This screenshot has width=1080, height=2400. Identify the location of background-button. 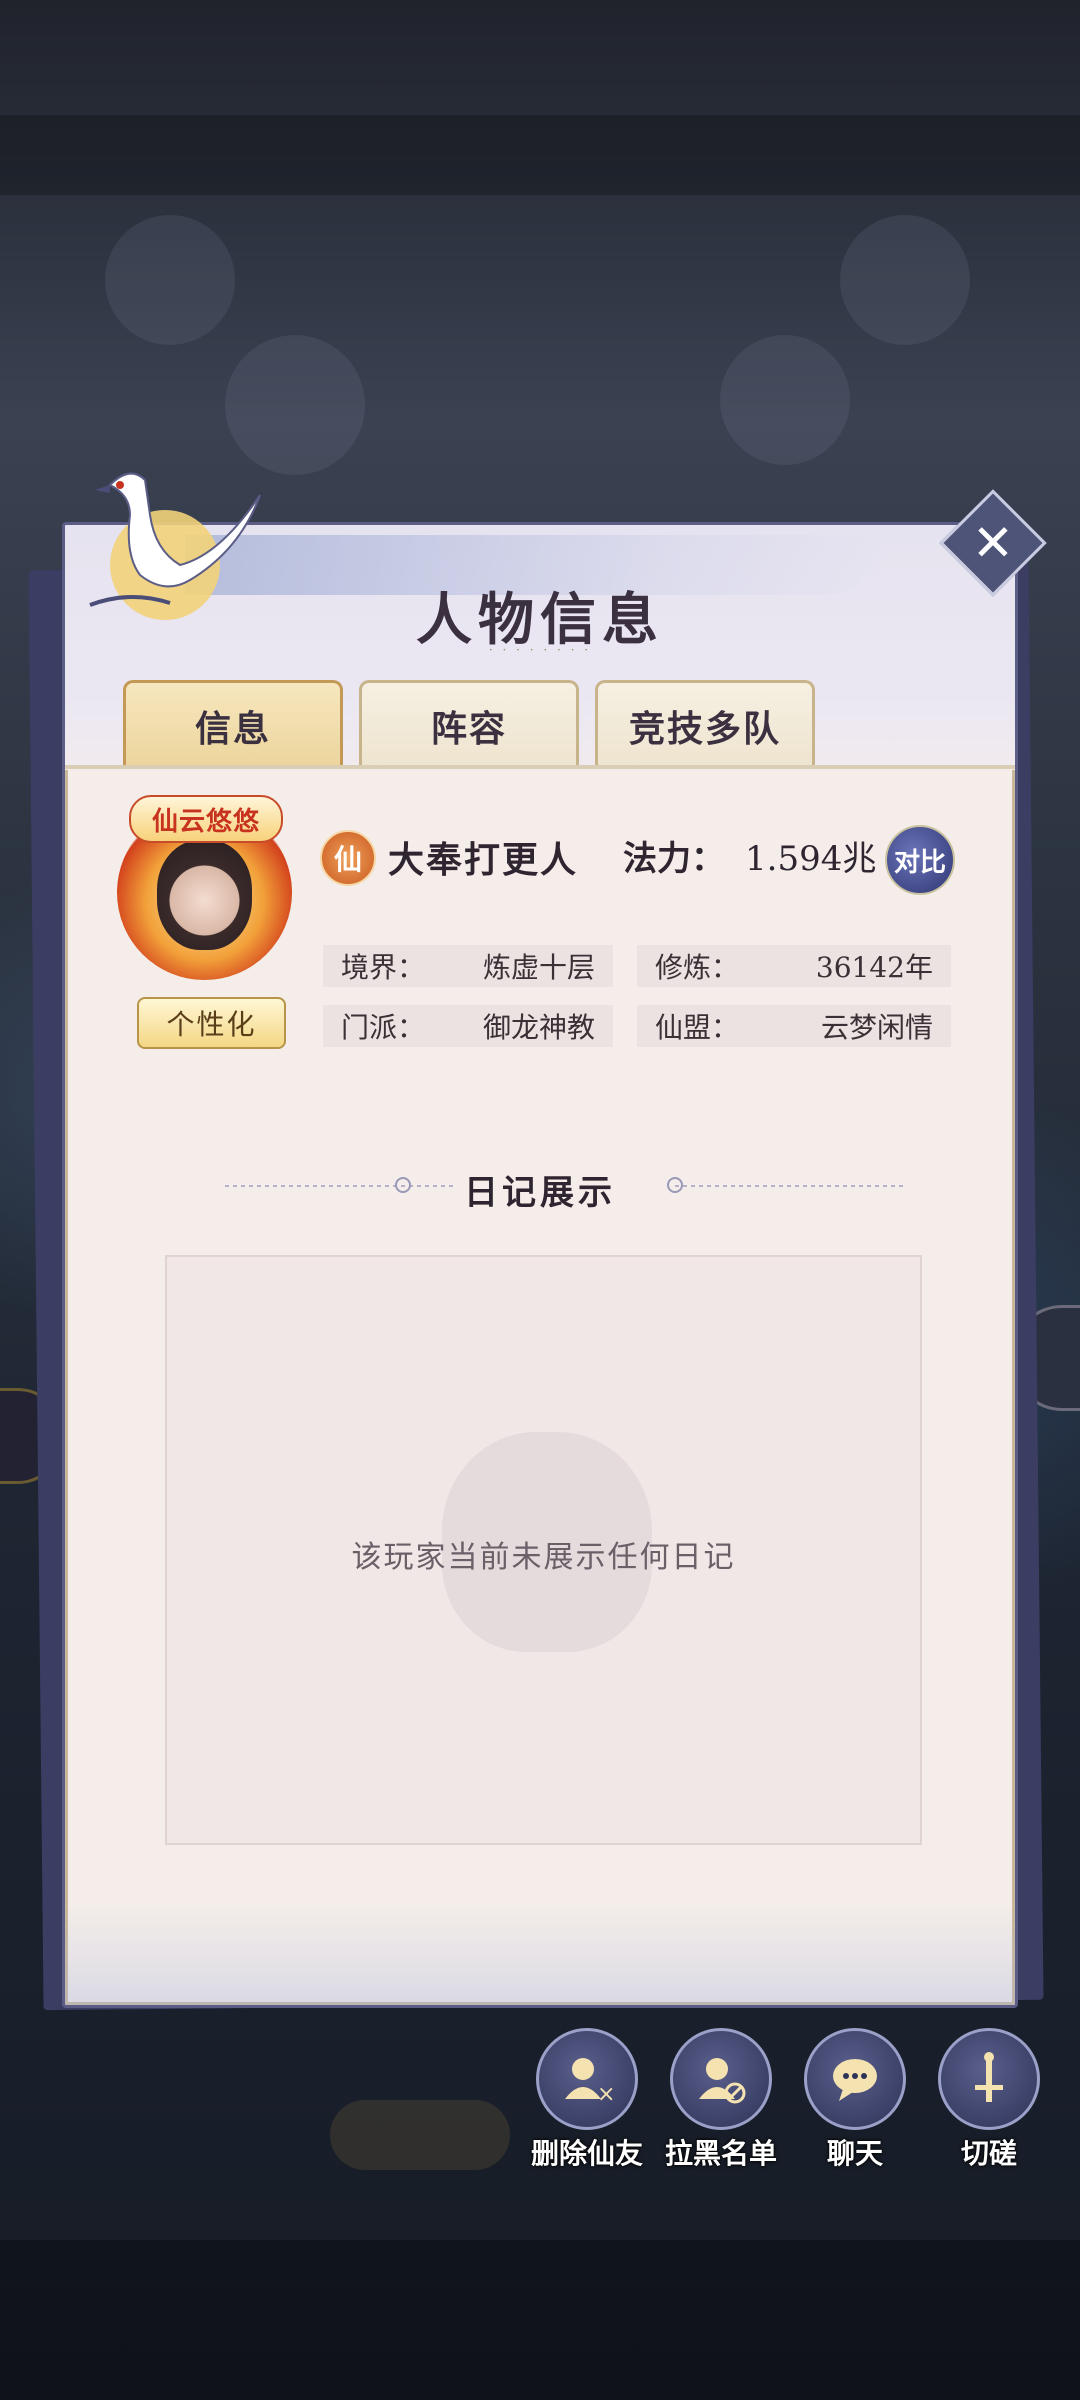
(420, 2135).